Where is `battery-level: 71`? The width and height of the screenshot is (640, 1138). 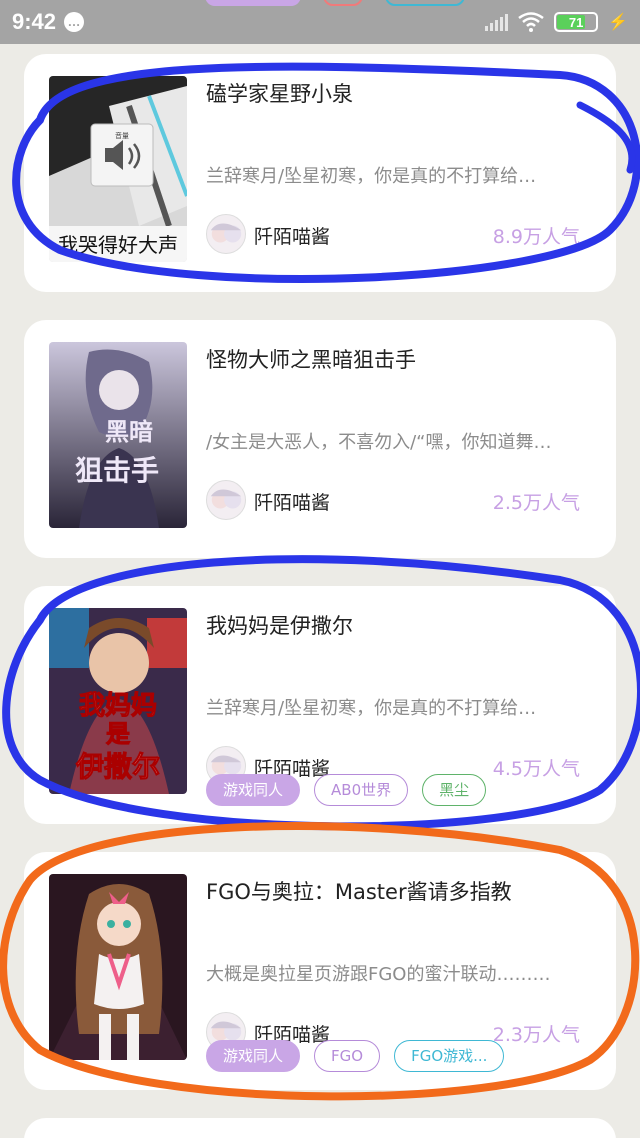
battery-level: 71 is located at coordinates (576, 22).